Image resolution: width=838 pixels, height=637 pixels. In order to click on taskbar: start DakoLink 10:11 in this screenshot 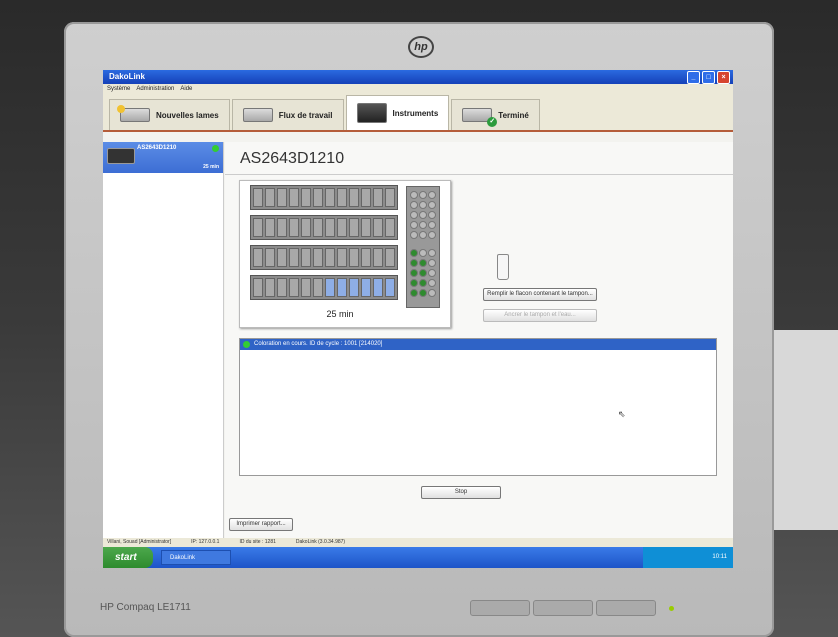, I will do `click(418, 557)`.